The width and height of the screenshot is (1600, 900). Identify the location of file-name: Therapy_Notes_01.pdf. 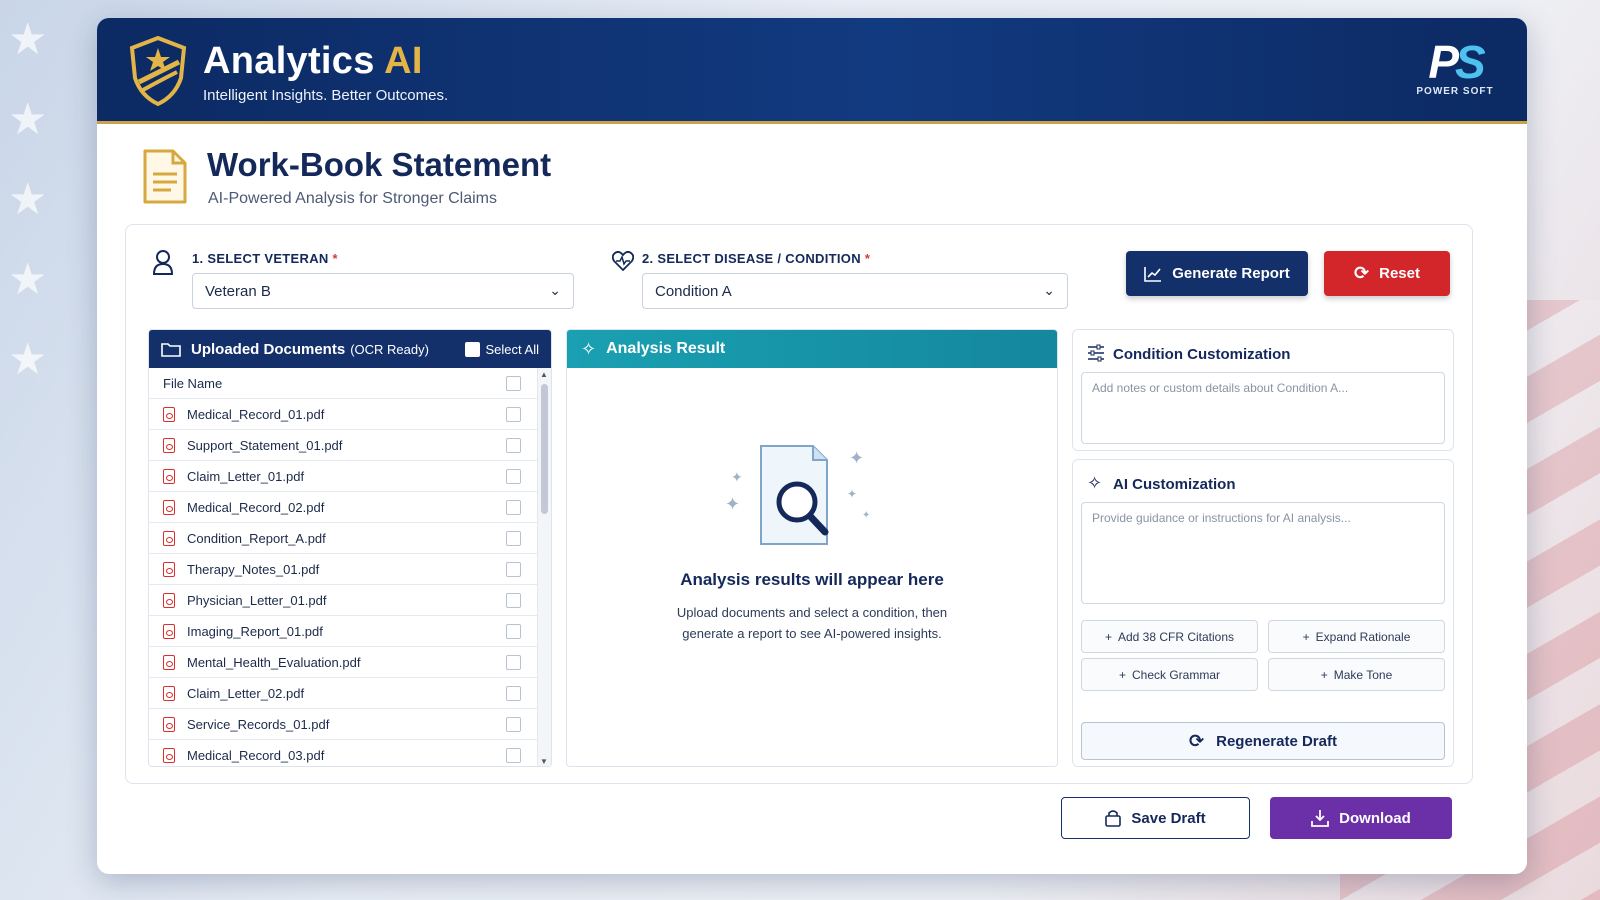
(253, 569).